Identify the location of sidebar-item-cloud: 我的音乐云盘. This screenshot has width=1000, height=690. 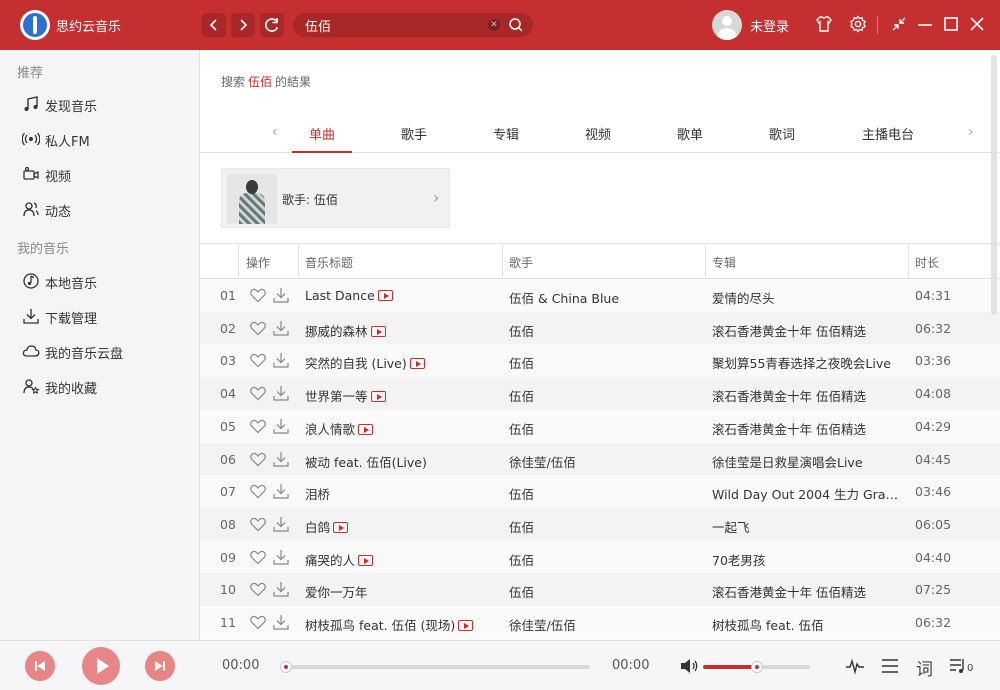
(99, 351).